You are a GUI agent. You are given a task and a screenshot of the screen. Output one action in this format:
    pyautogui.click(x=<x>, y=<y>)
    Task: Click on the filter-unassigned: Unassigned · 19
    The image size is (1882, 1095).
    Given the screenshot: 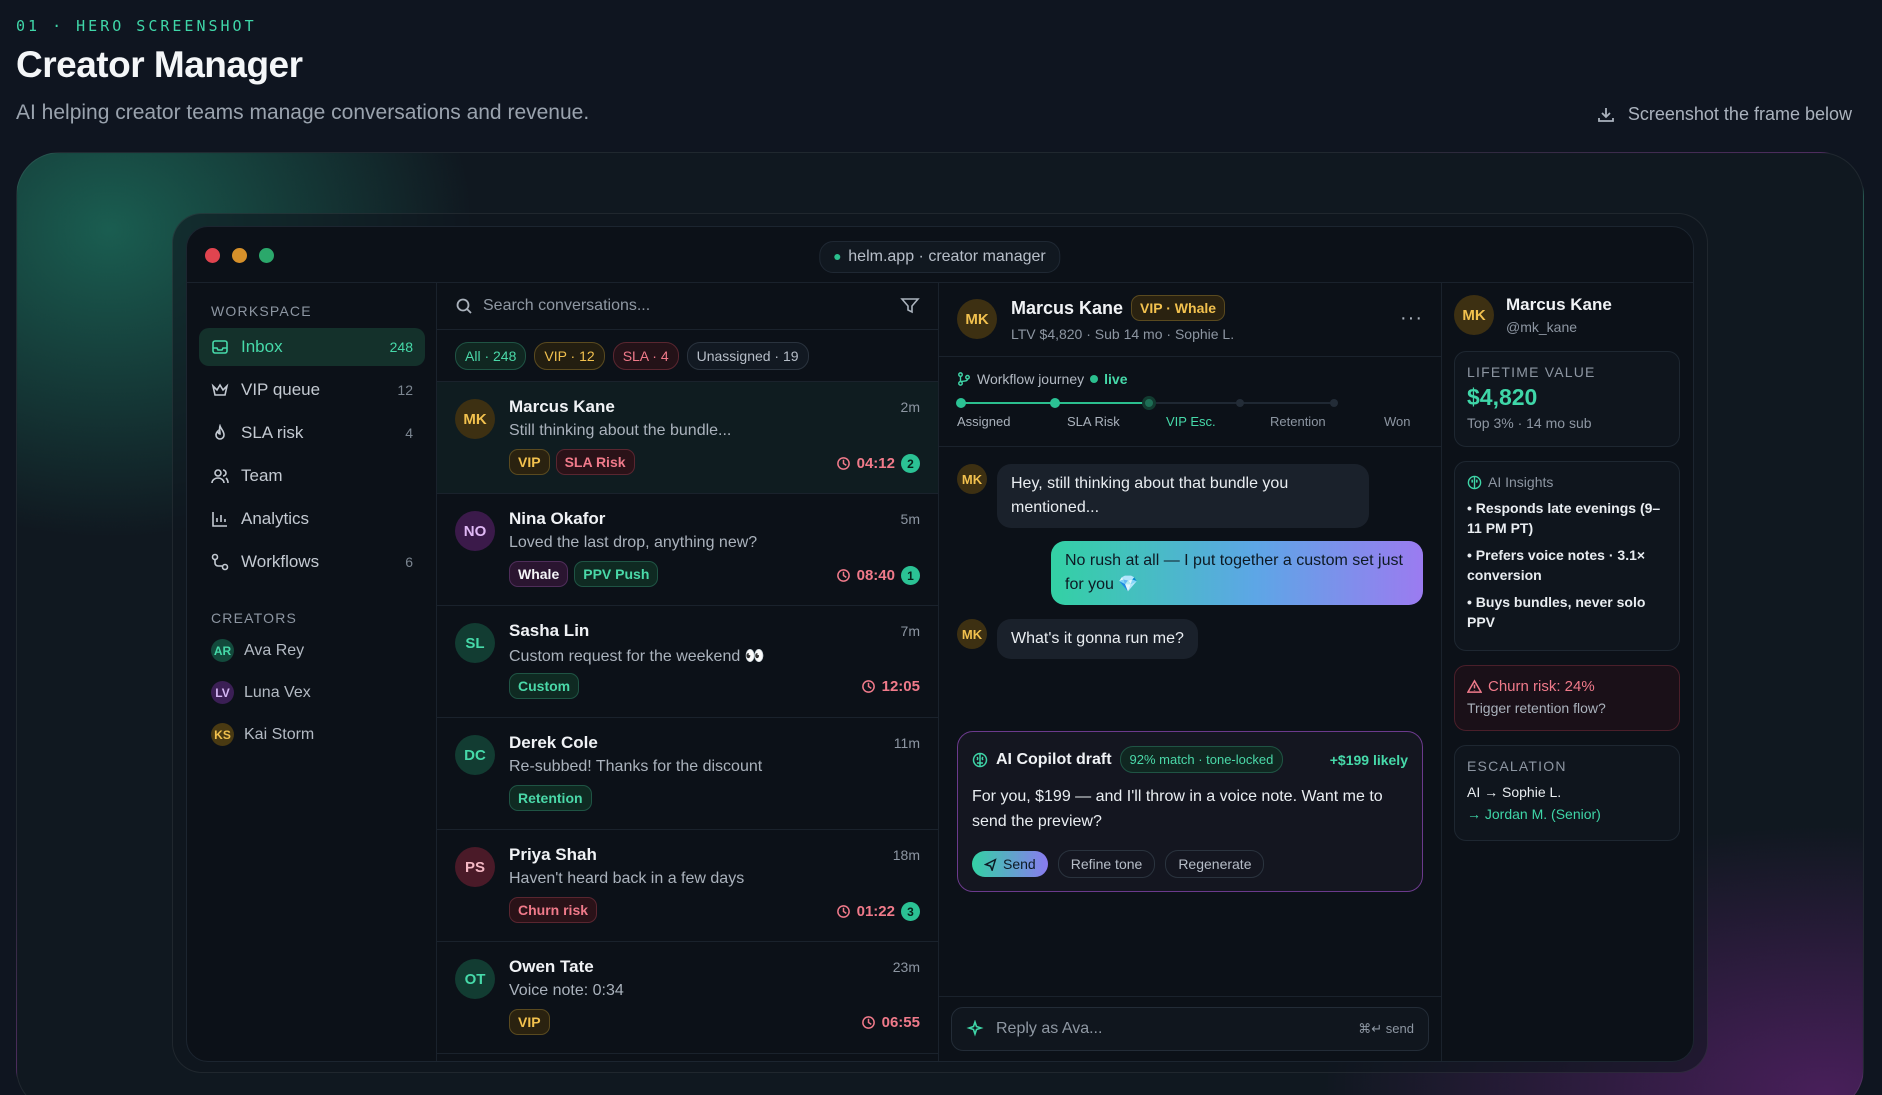 What is the action you would take?
    pyautogui.click(x=747, y=355)
    